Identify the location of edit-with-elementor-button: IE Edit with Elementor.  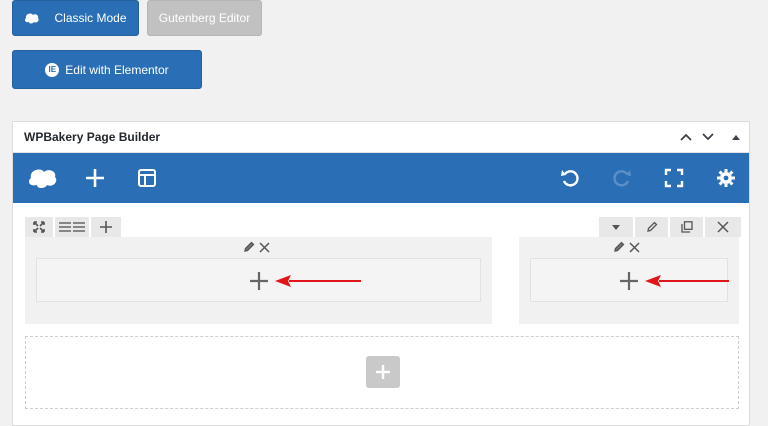
(107, 69).